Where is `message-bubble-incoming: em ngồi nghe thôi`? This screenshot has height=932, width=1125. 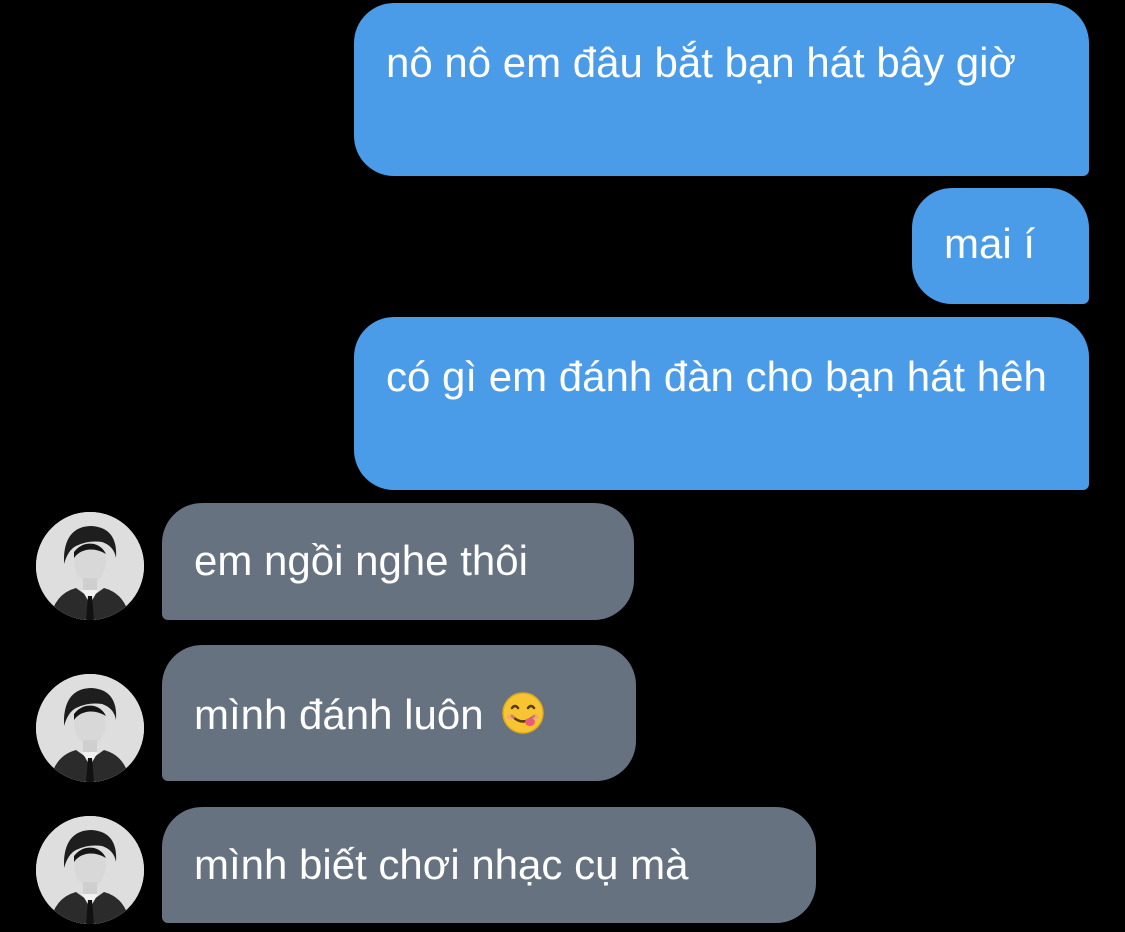 message-bubble-incoming: em ngồi nghe thôi is located at coordinates (398, 561).